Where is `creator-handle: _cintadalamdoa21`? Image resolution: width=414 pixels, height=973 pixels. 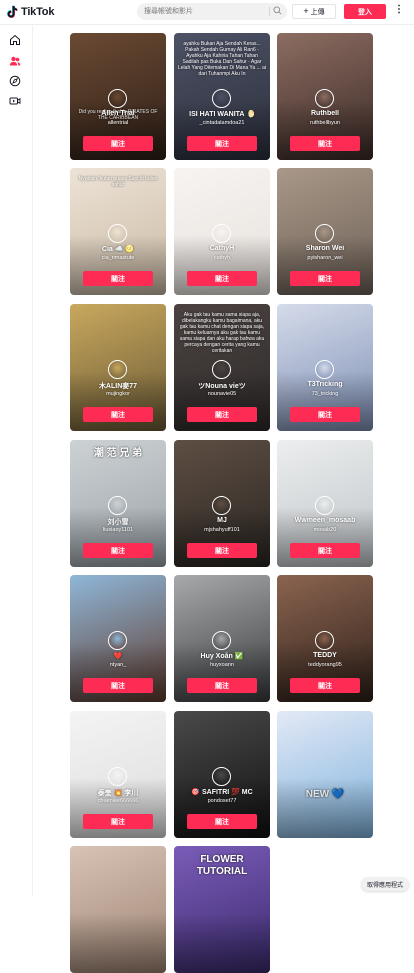
creator-handle: _cintadalamdoa21 is located at coordinates (222, 123).